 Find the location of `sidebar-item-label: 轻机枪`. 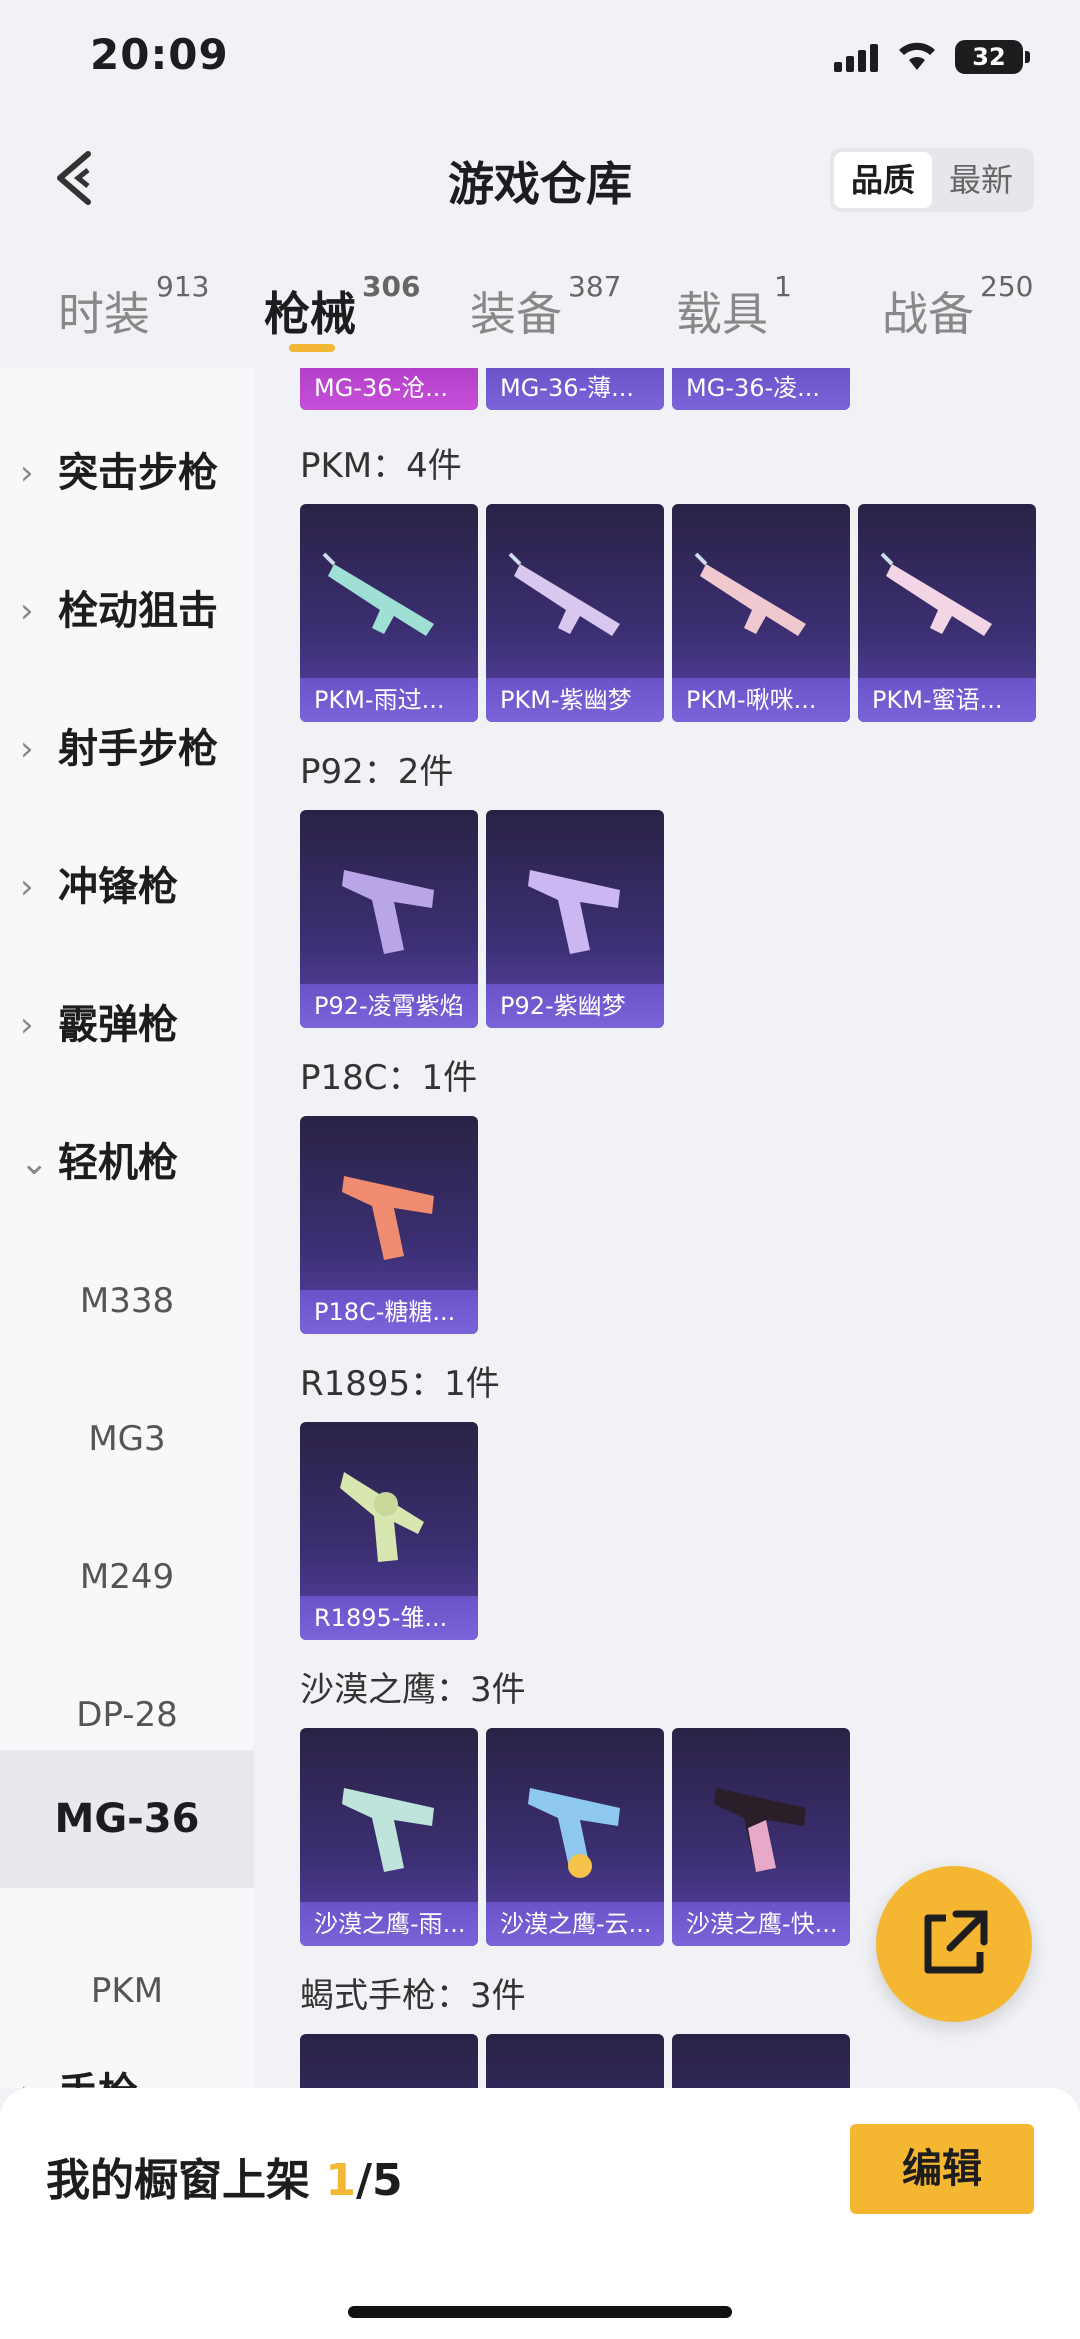

sidebar-item-label: 轻机枪 is located at coordinates (118, 1163).